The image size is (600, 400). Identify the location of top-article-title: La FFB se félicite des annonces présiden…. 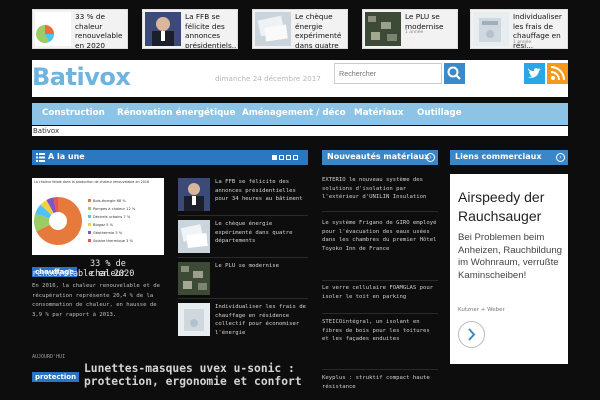
(211, 30).